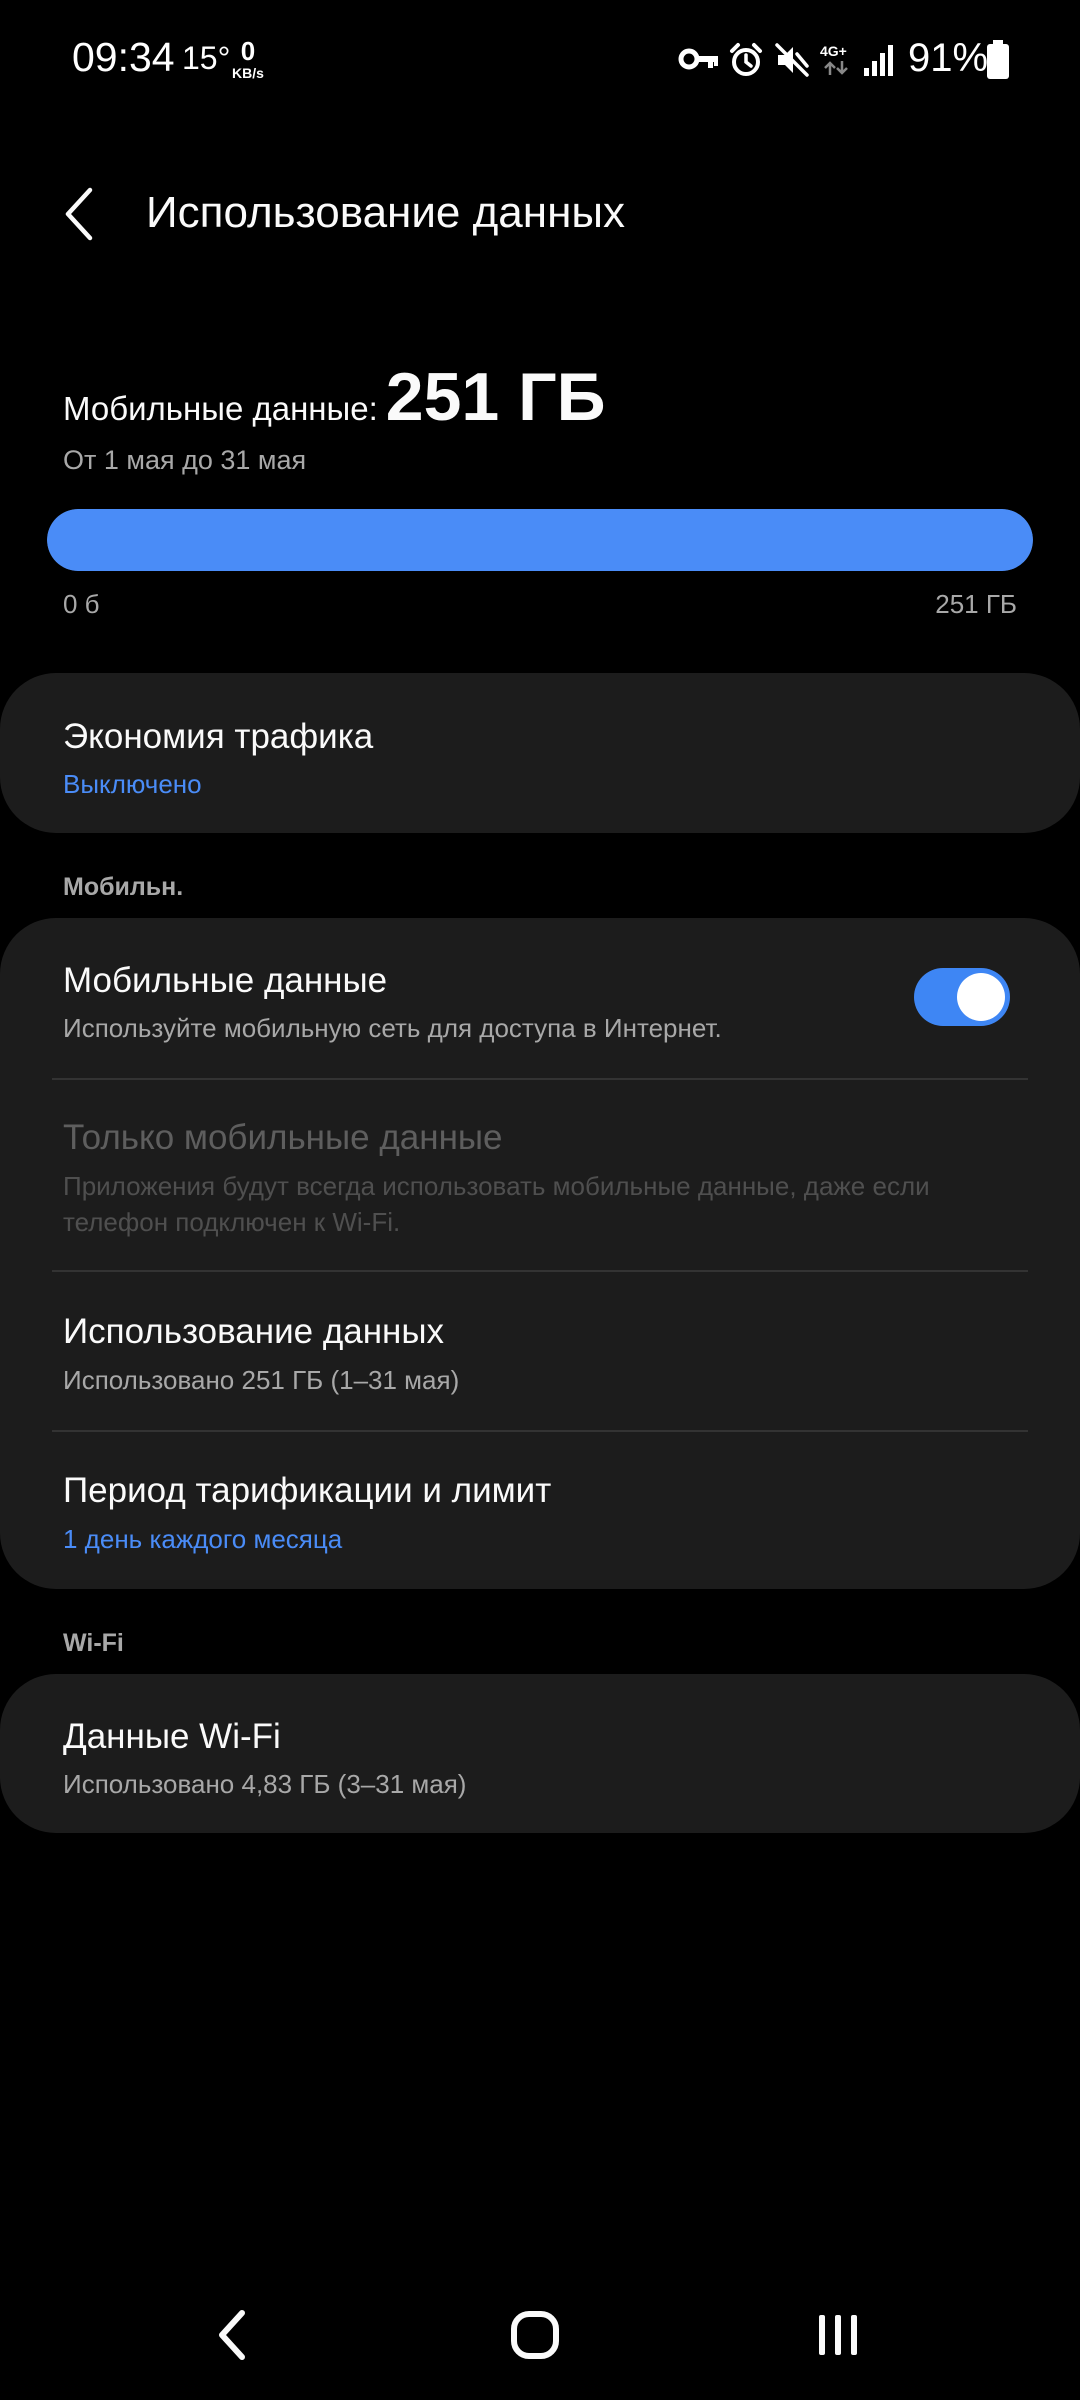 This screenshot has width=1080, height=2400. What do you see at coordinates (976, 604) in the screenshot?
I see `bar-max-label: 251 ГБ` at bounding box center [976, 604].